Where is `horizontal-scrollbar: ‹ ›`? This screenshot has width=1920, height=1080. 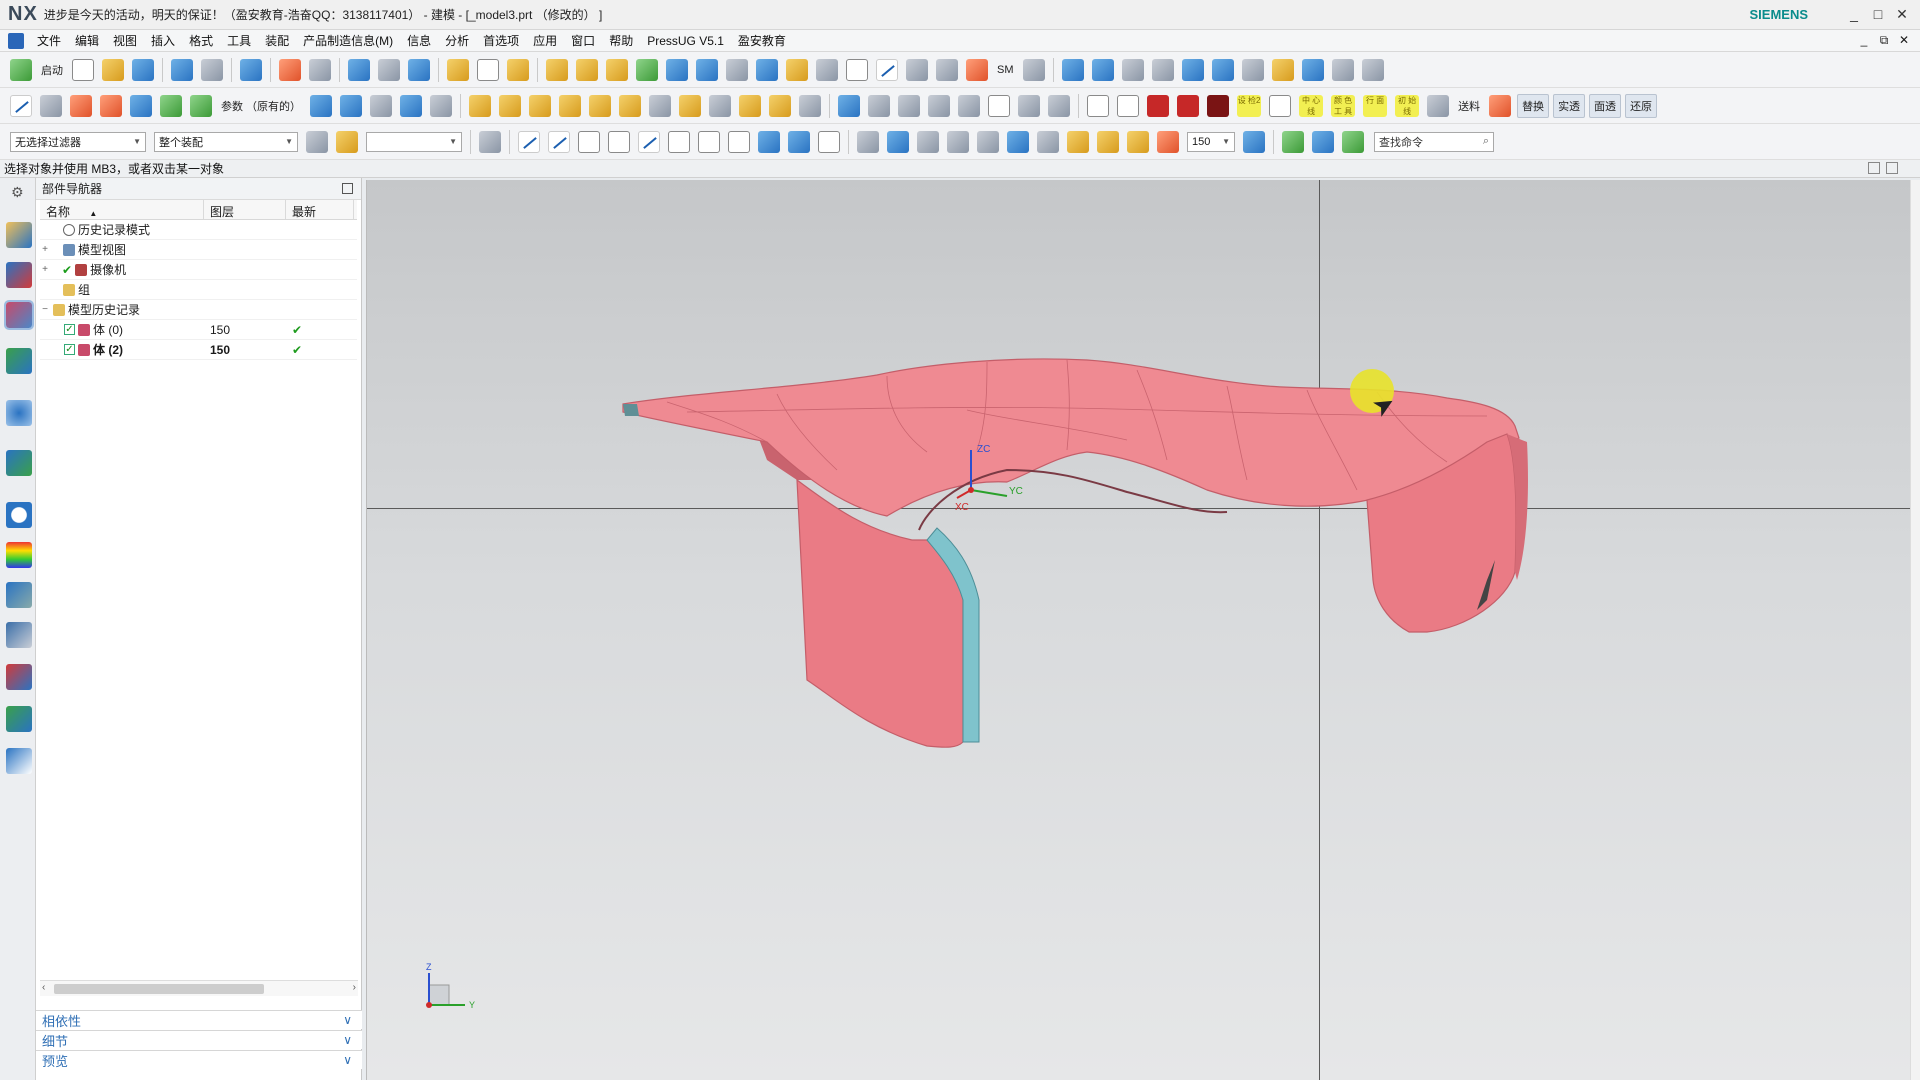 horizontal-scrollbar: ‹ › is located at coordinates (199, 988).